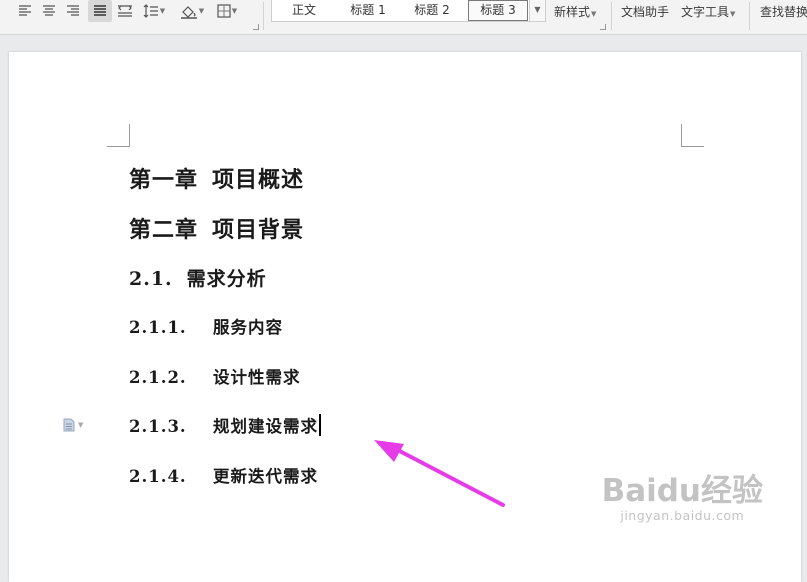 This screenshot has height=582, width=807. What do you see at coordinates (682, 491) in the screenshot?
I see `watermark-logo: Baidu经验` at bounding box center [682, 491].